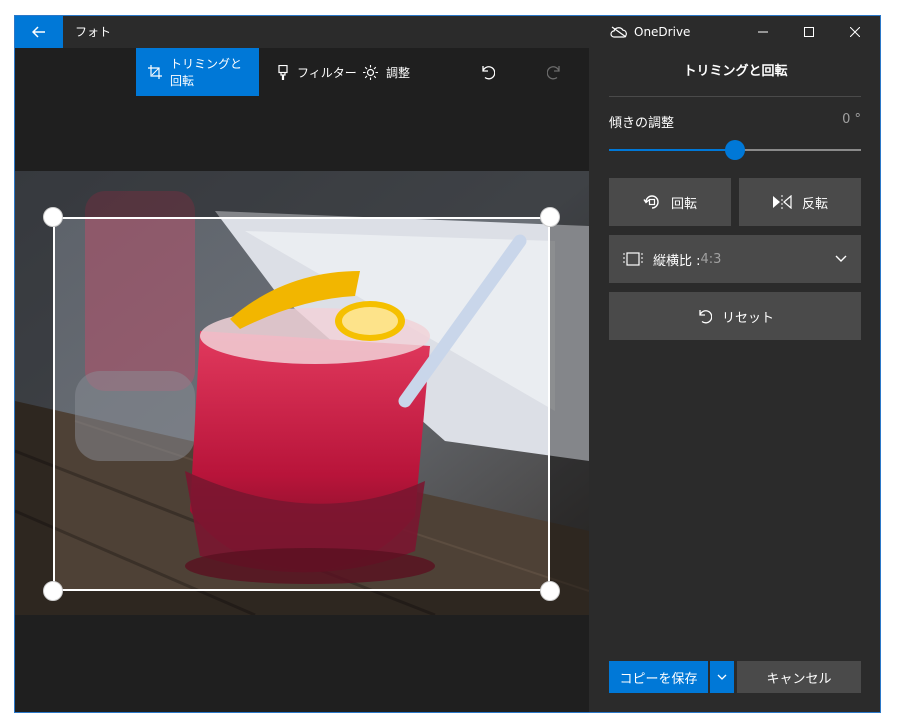  Describe the element at coordinates (711, 259) in the screenshot. I see `aspect-ratio-value: 4:3` at that location.